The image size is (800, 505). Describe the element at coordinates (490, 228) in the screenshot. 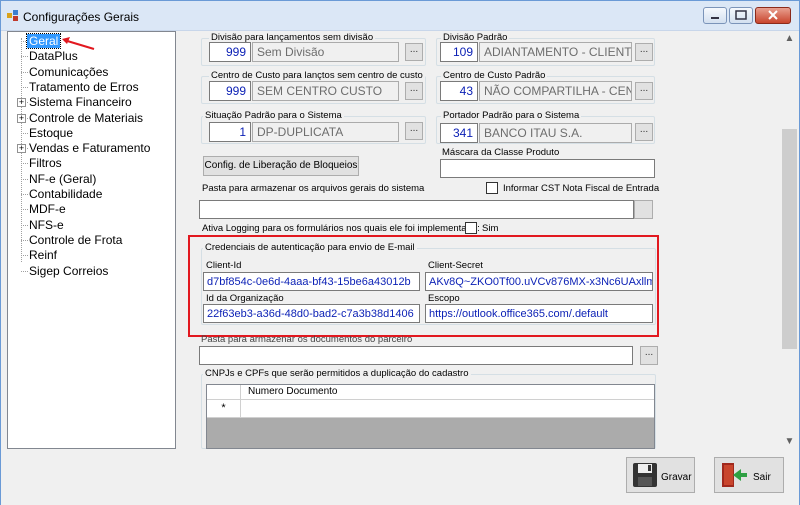

I see `logging-option-label: Sim` at that location.